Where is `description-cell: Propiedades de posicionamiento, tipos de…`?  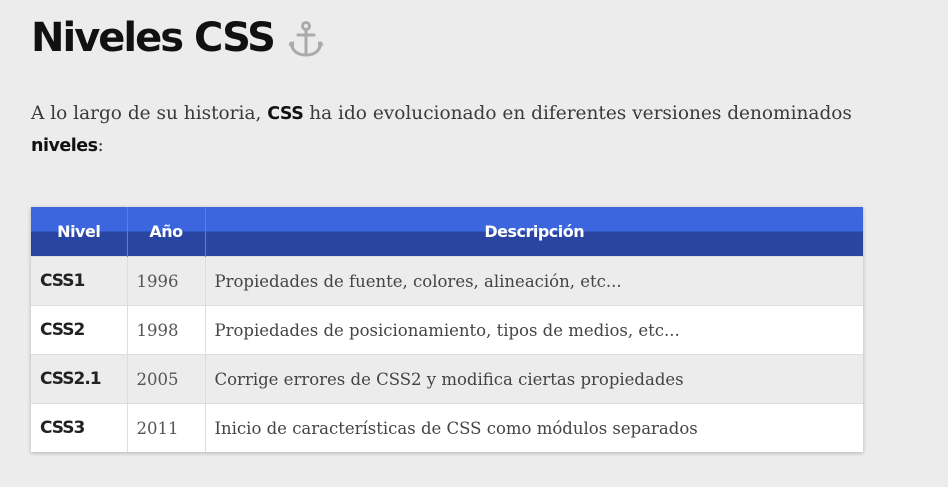
description-cell: Propiedades de posicionamiento, tipos de… is located at coordinates (534, 330).